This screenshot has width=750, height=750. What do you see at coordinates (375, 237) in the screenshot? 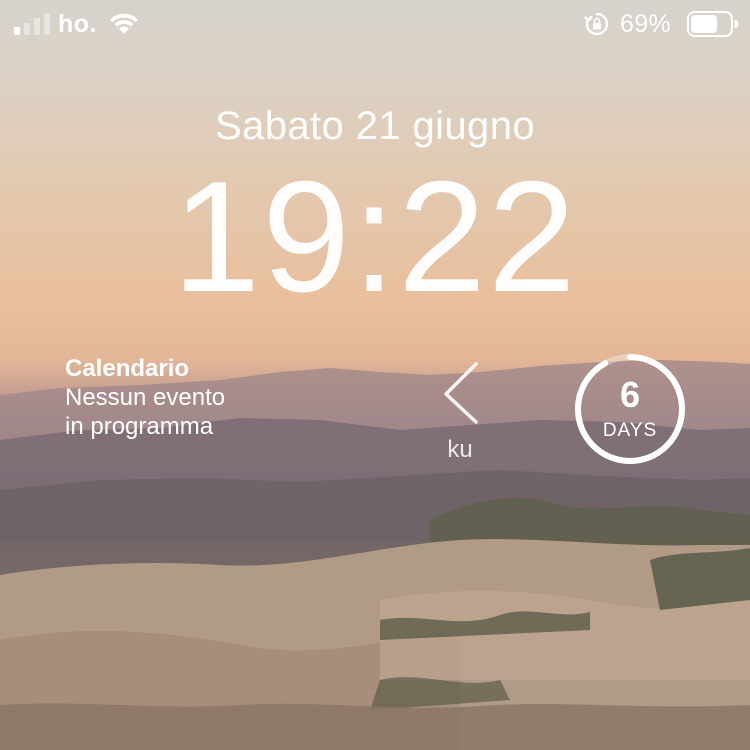
I see `lock-time: 19:22` at bounding box center [375, 237].